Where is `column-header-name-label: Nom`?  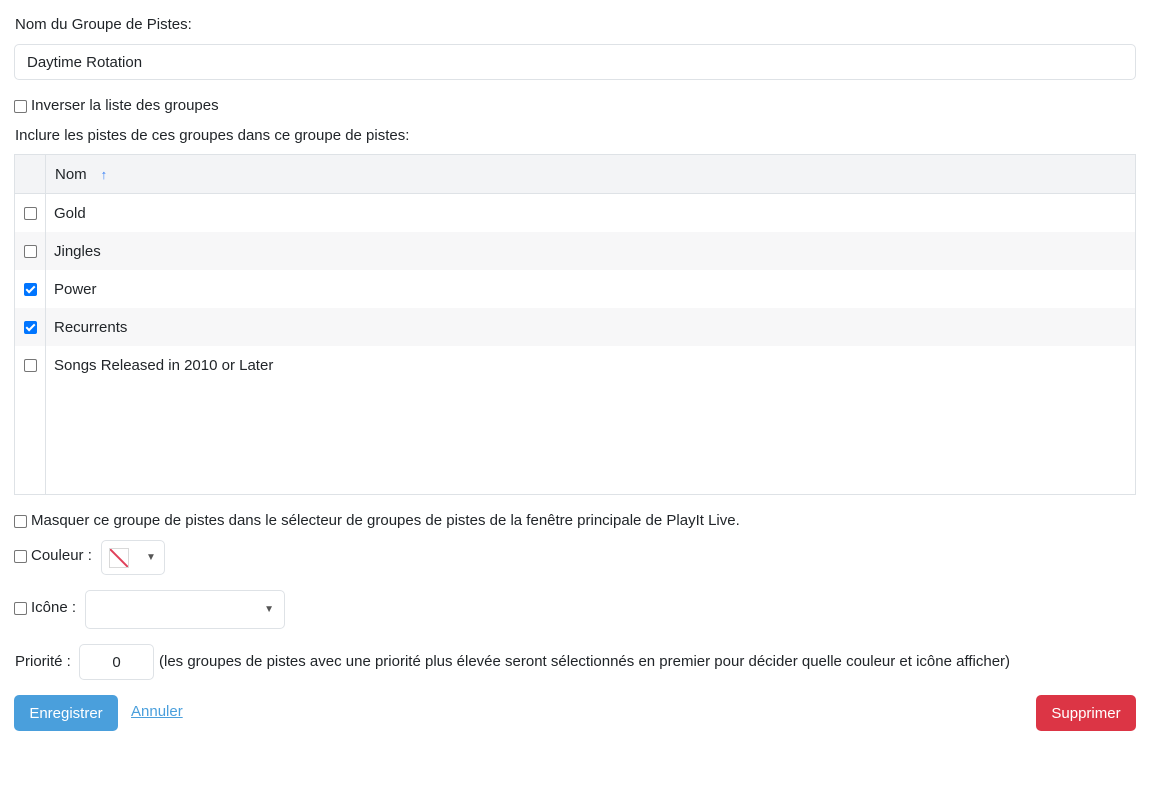
column-header-name-label: Nom is located at coordinates (71, 174).